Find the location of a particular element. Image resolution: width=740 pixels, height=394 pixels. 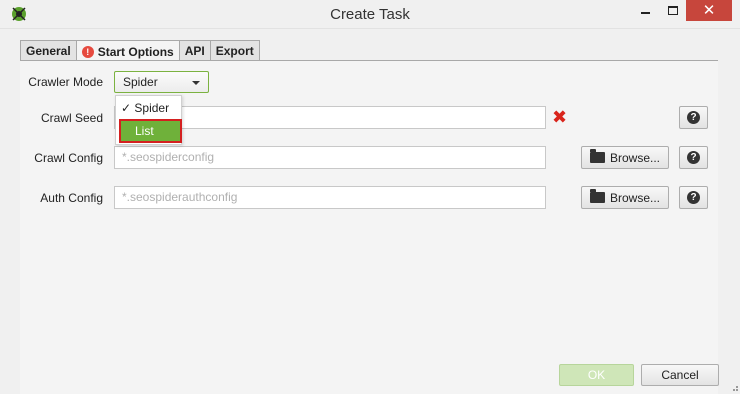

title-bar: Create Task ✕ is located at coordinates (370, 14).